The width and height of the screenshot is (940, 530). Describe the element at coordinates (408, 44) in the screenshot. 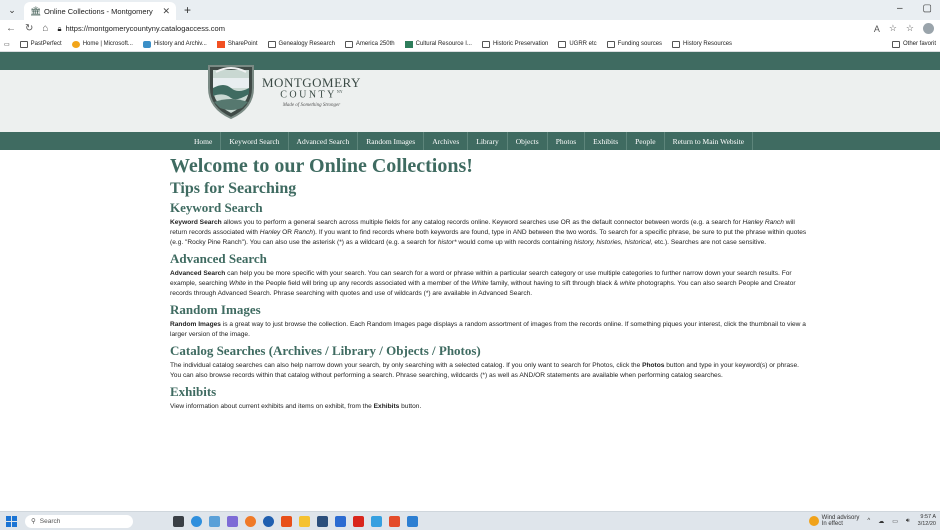

I see `cultural-resource-icon` at that location.